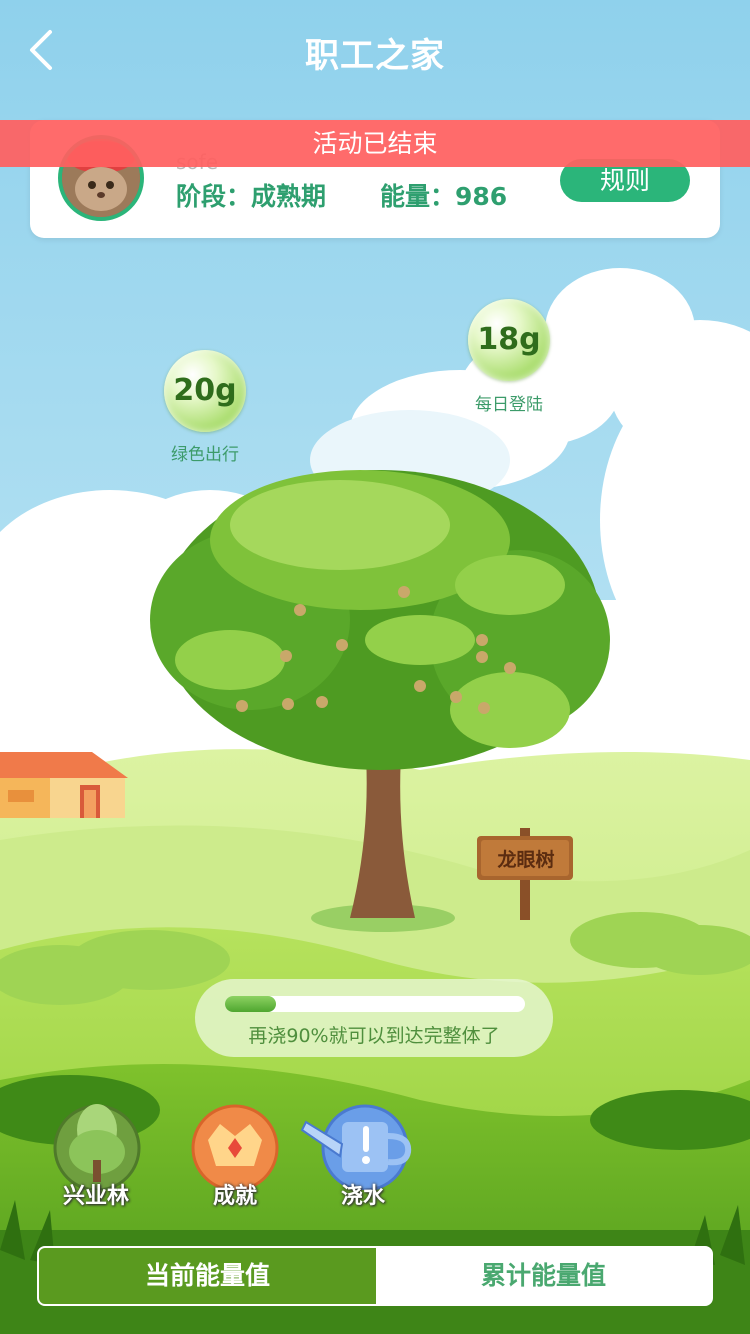 This screenshot has height=1334, width=750. What do you see at coordinates (205, 391) in the screenshot?
I see `energy-bubble-green-travel: 20g` at bounding box center [205, 391].